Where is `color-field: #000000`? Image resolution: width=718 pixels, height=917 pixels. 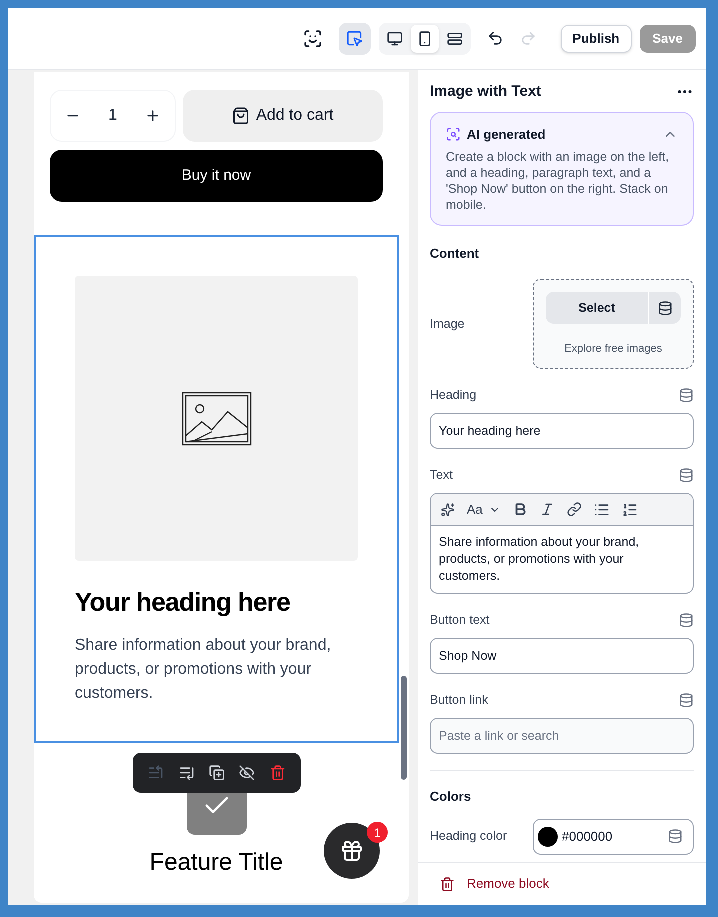
color-field: #000000 is located at coordinates (613, 836).